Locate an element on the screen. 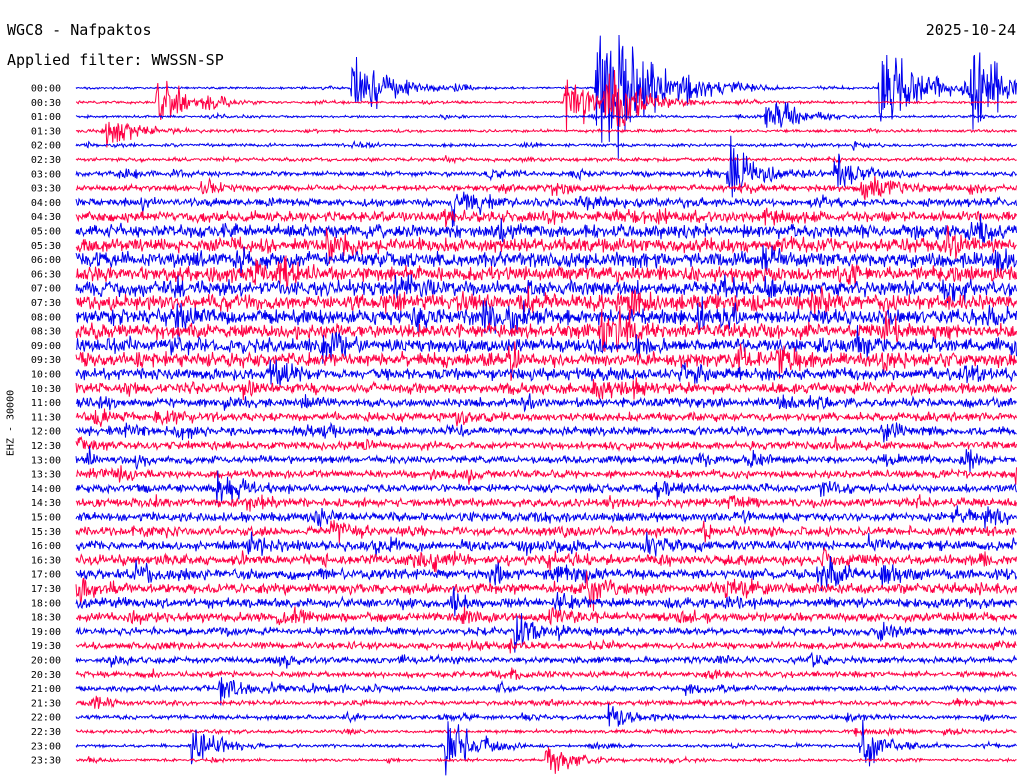 The width and height of the screenshot is (1024, 780). row-time-label: 11:00 is located at coordinates (46, 403).